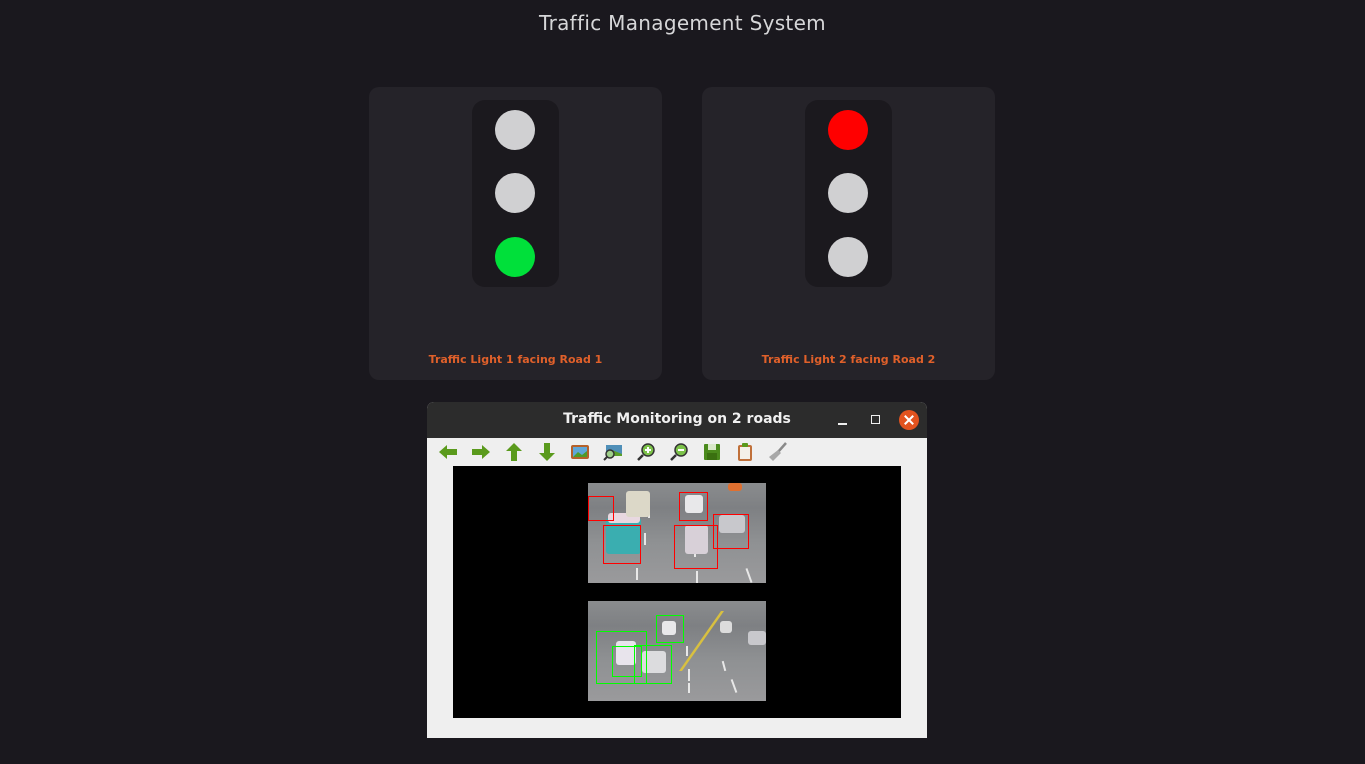 This screenshot has width=1365, height=764. I want to click on save-button, so click(712, 452).